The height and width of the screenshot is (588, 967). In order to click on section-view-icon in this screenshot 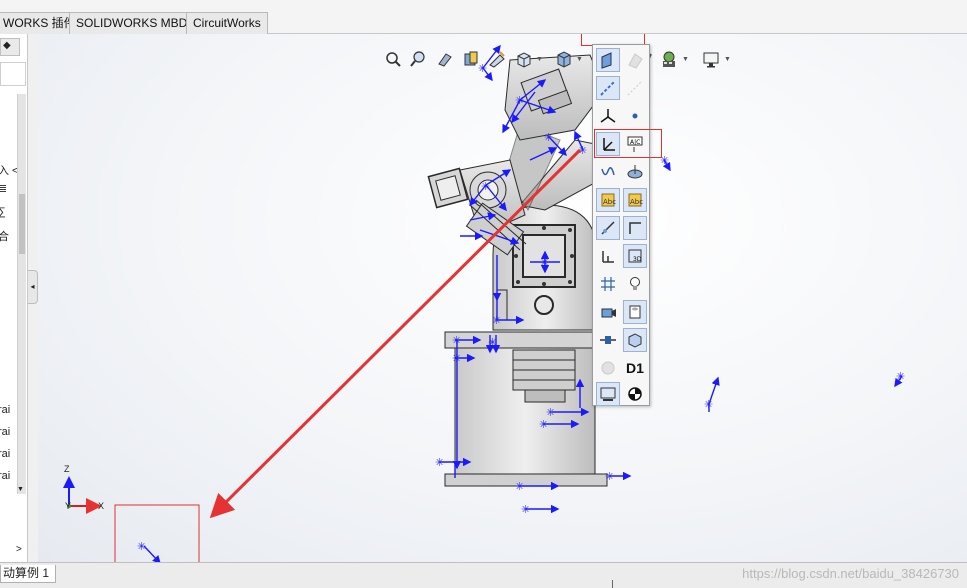, I will do `click(471, 59)`.